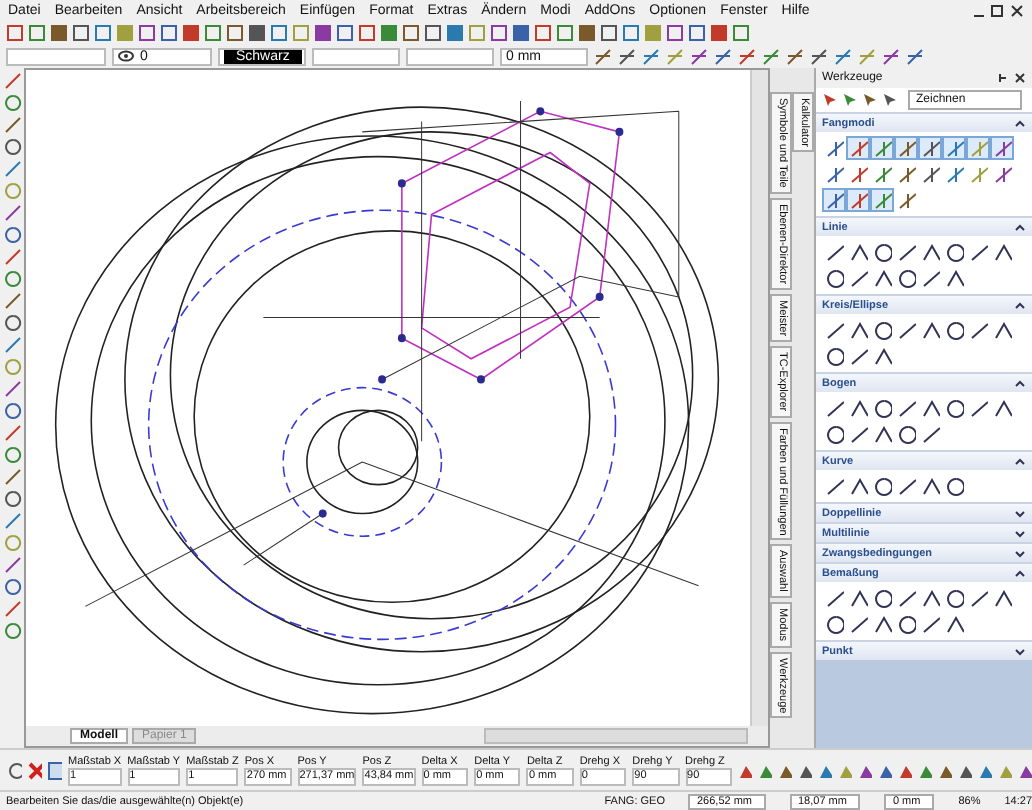 This screenshot has width=1032, height=810. Describe the element at coordinates (759, 398) in the screenshot. I see `vertical-scrollbar` at that location.